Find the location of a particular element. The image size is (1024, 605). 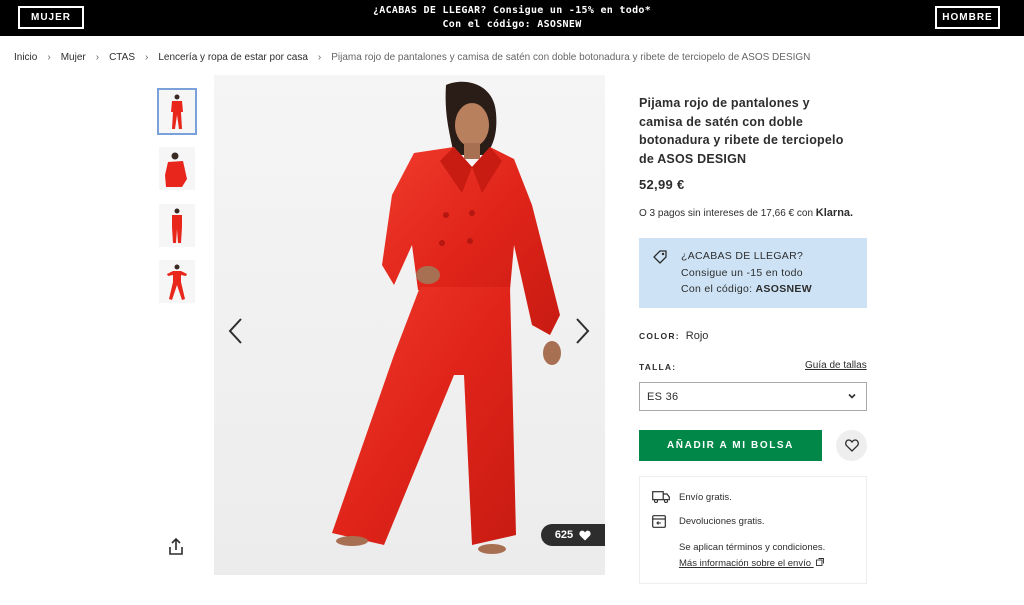

returns-icon is located at coordinates (659, 521).